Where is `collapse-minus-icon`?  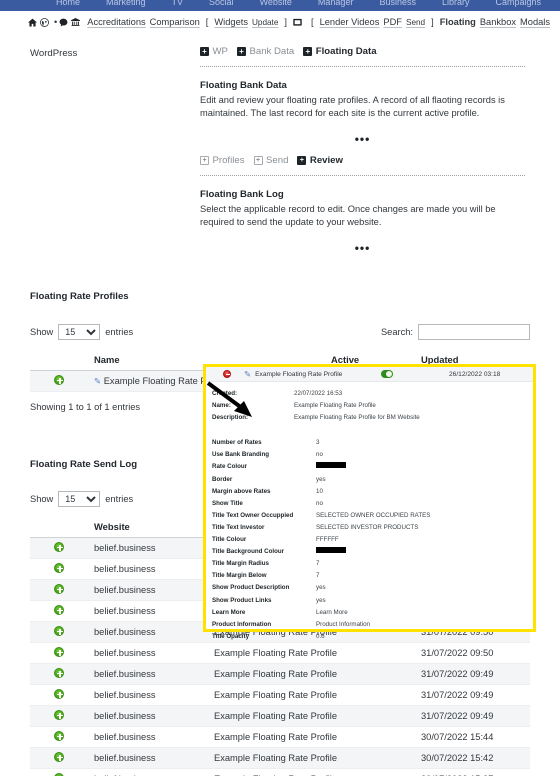
collapse-minus-icon is located at coordinates (227, 374).